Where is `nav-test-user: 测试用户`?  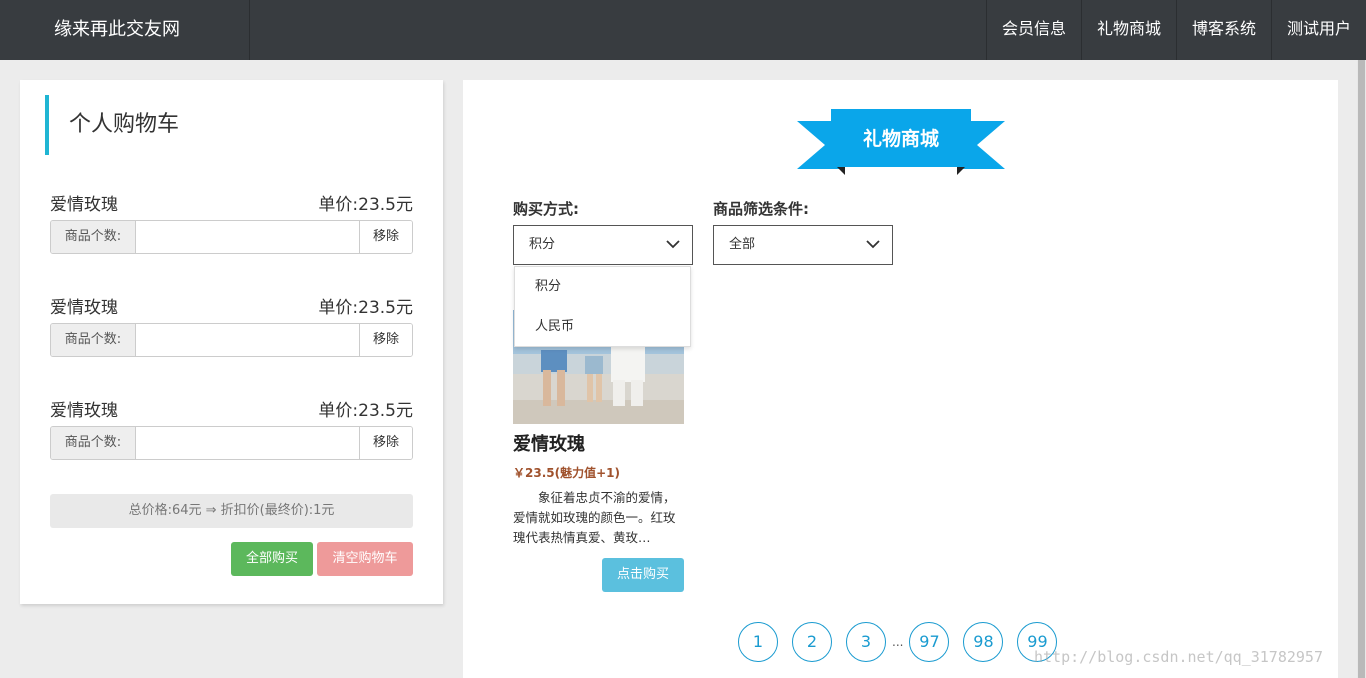
nav-test-user: 测试用户 is located at coordinates (1318, 30).